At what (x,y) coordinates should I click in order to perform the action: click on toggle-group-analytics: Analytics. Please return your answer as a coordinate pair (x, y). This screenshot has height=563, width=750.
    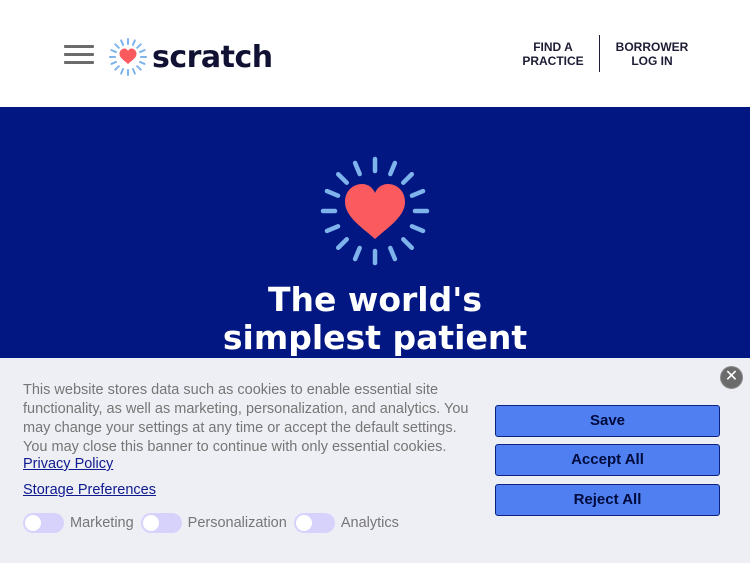
    Looking at the image, I should click on (346, 523).